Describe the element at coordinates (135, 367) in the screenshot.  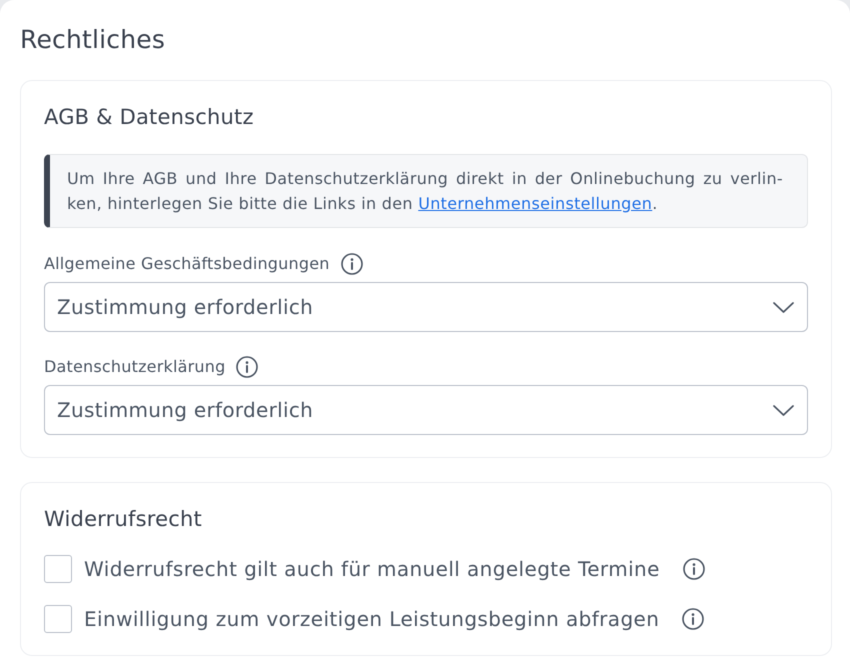
I see `field-label: Datenschutzerklärung` at that location.